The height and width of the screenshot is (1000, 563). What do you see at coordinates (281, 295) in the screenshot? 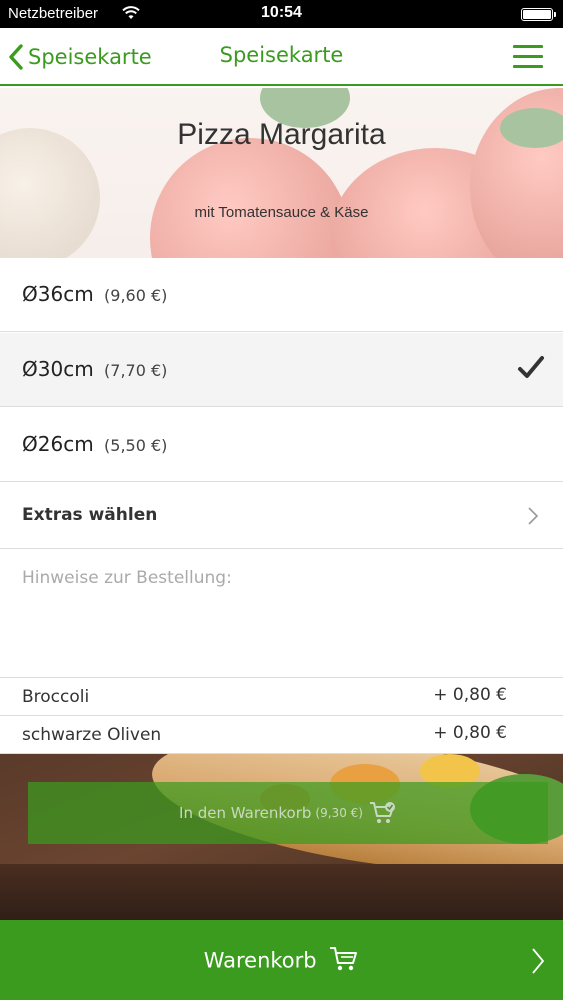
I see `size-option-36: Ø36cm (9,60 €)` at bounding box center [281, 295].